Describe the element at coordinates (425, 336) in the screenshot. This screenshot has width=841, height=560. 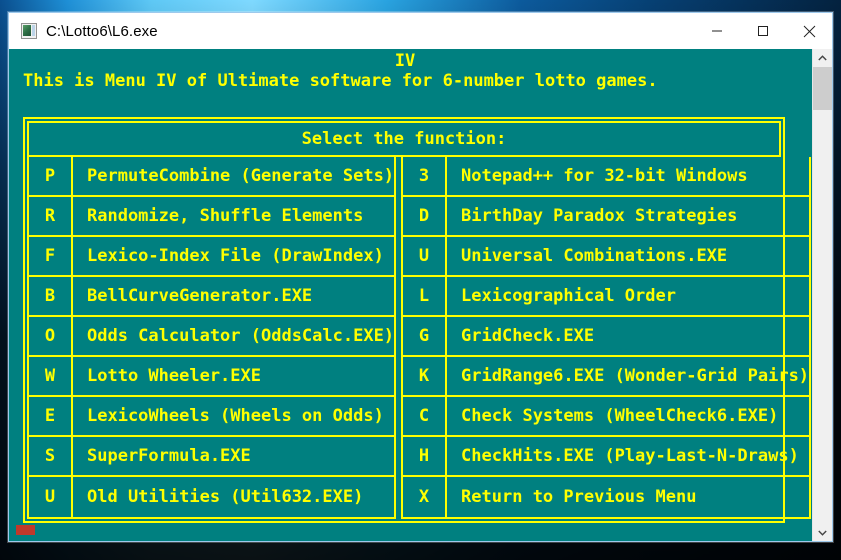
I see `menu-key: G` at that location.